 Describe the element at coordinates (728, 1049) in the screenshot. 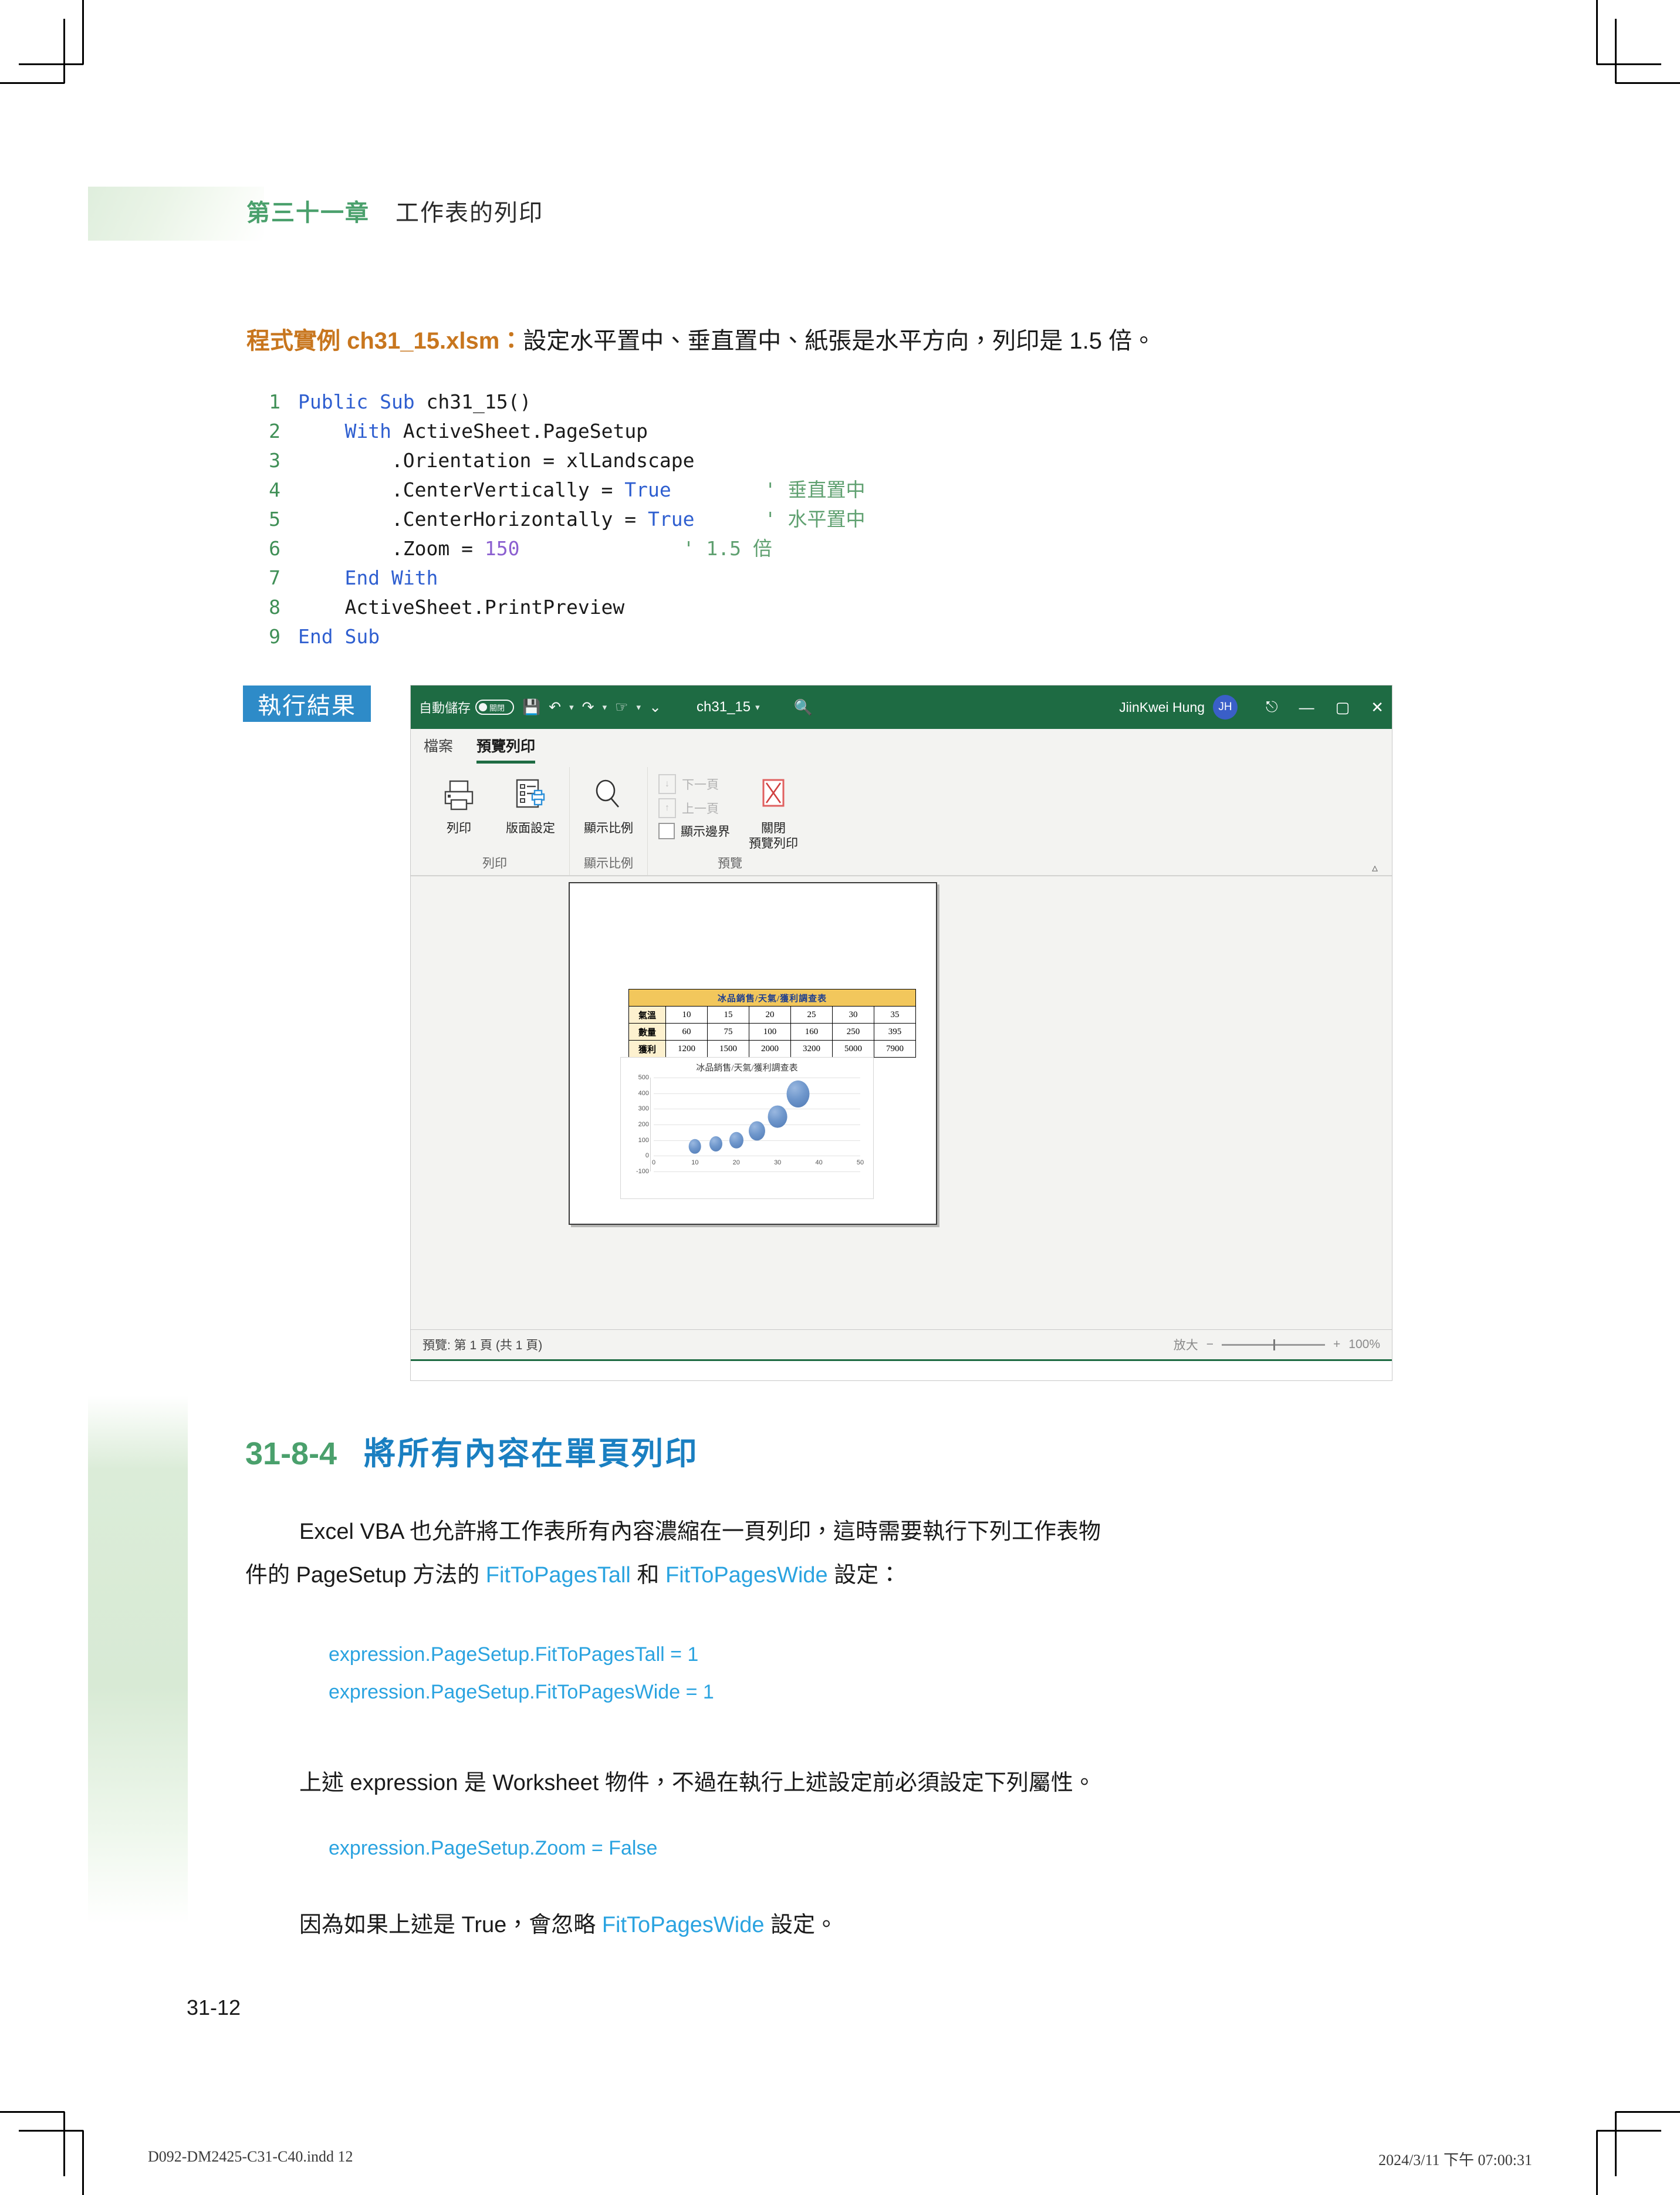

I see `cell-profit-1: 1500` at that location.